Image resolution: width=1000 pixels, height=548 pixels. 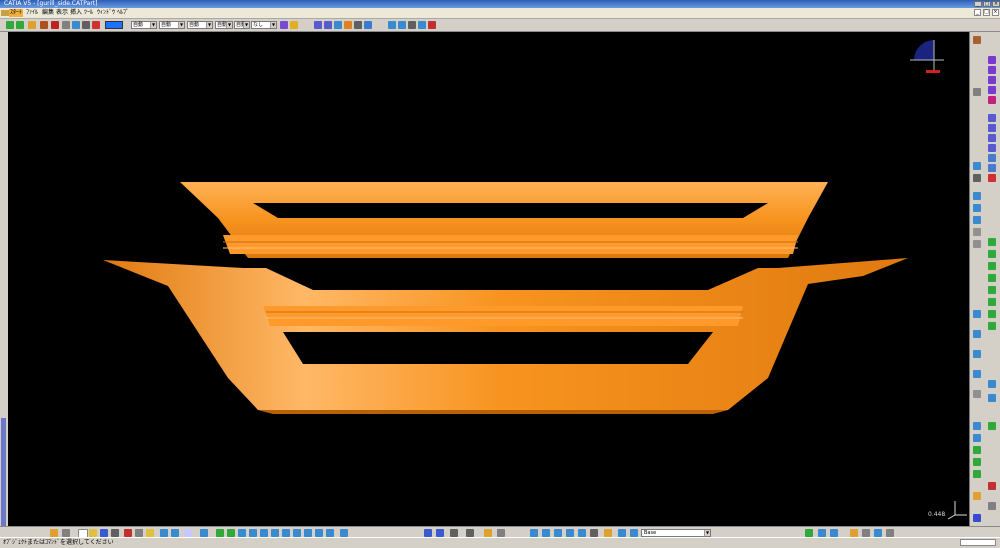 What do you see at coordinates (284, 25) in the screenshot?
I see `paint-brush-icon` at bounding box center [284, 25].